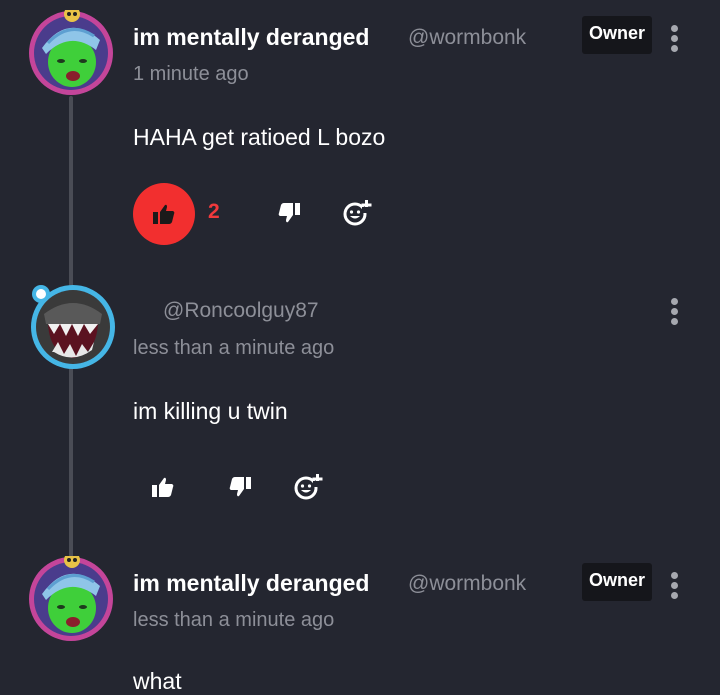 This screenshot has width=720, height=695. Describe the element at coordinates (210, 411) in the screenshot. I see `comment-text: im killing u twin` at that location.